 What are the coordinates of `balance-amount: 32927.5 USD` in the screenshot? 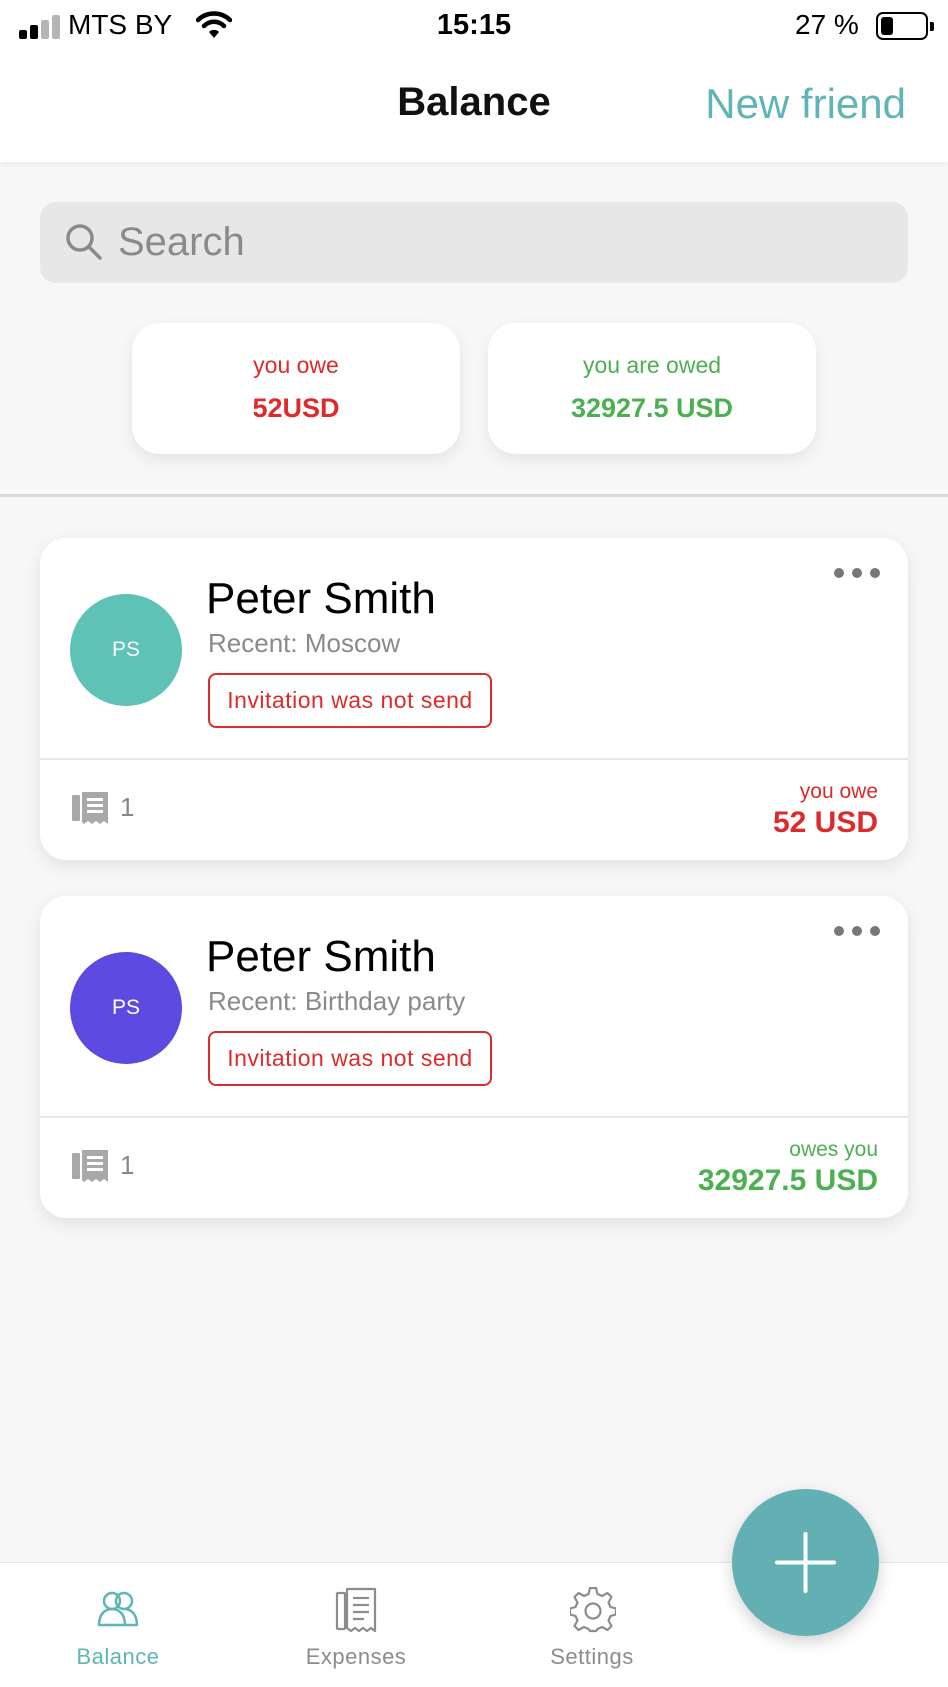 It's located at (787, 1180).